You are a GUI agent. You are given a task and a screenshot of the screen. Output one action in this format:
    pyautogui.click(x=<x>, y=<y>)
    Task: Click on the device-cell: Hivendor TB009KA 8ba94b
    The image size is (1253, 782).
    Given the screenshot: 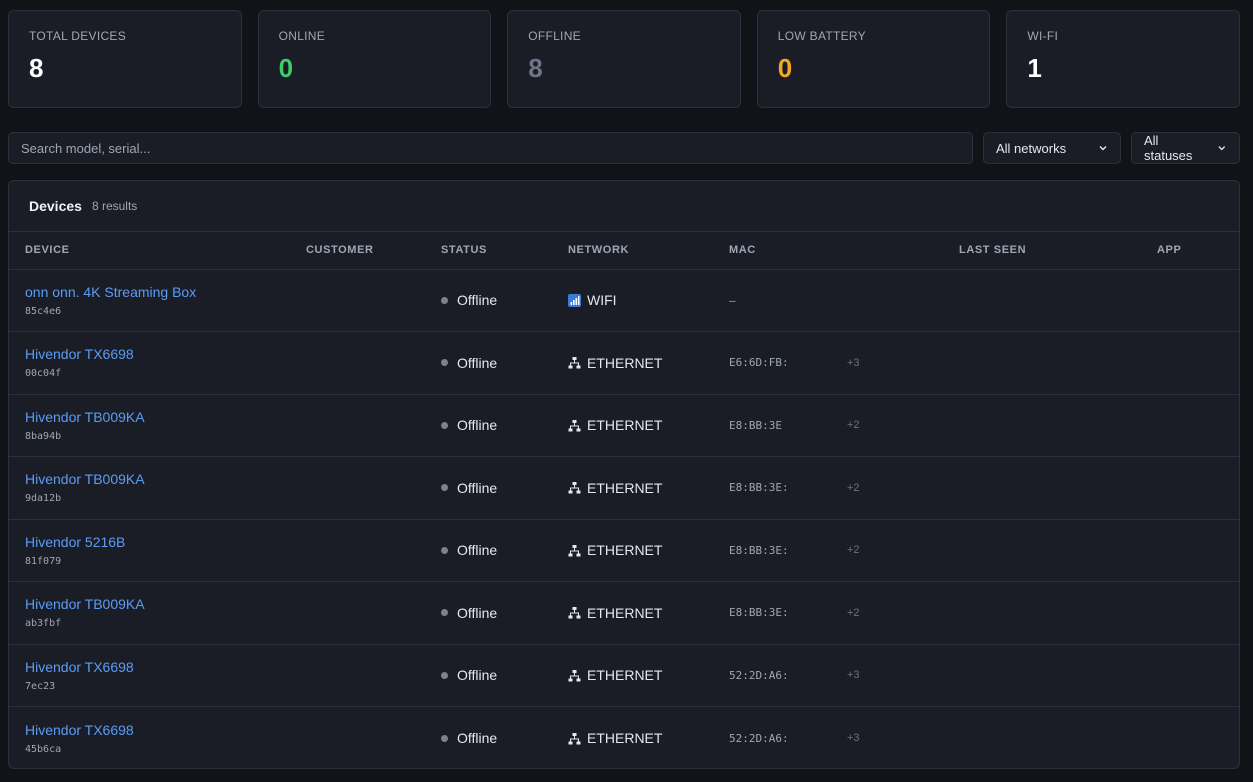 What is the action you would take?
    pyautogui.click(x=157, y=425)
    